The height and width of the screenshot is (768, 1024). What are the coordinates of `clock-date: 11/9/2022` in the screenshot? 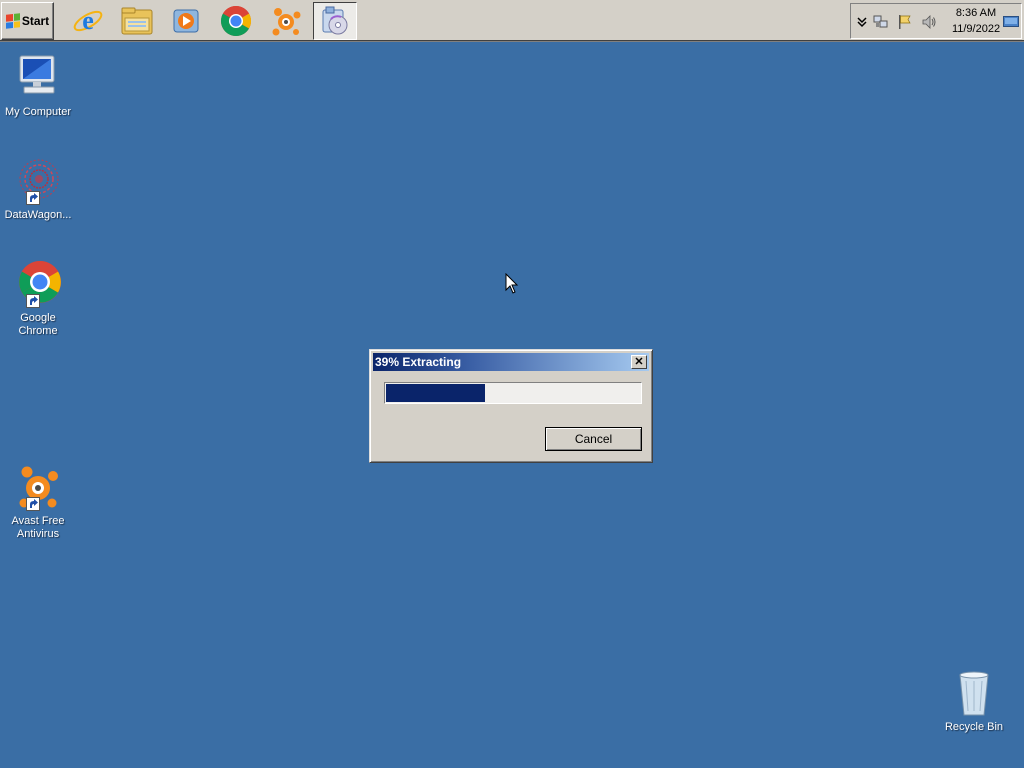 It's located at (976, 29).